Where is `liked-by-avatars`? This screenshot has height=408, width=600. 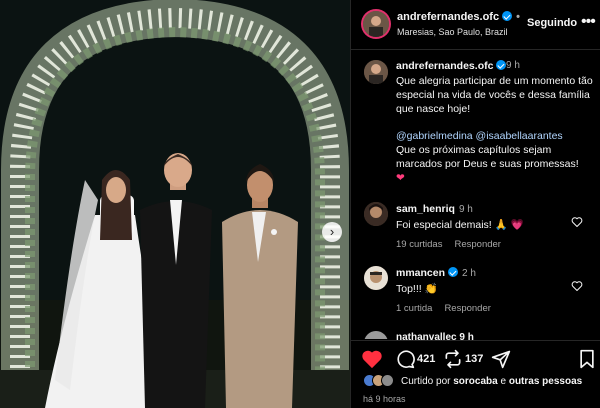
liked-by-avatars is located at coordinates (383, 381).